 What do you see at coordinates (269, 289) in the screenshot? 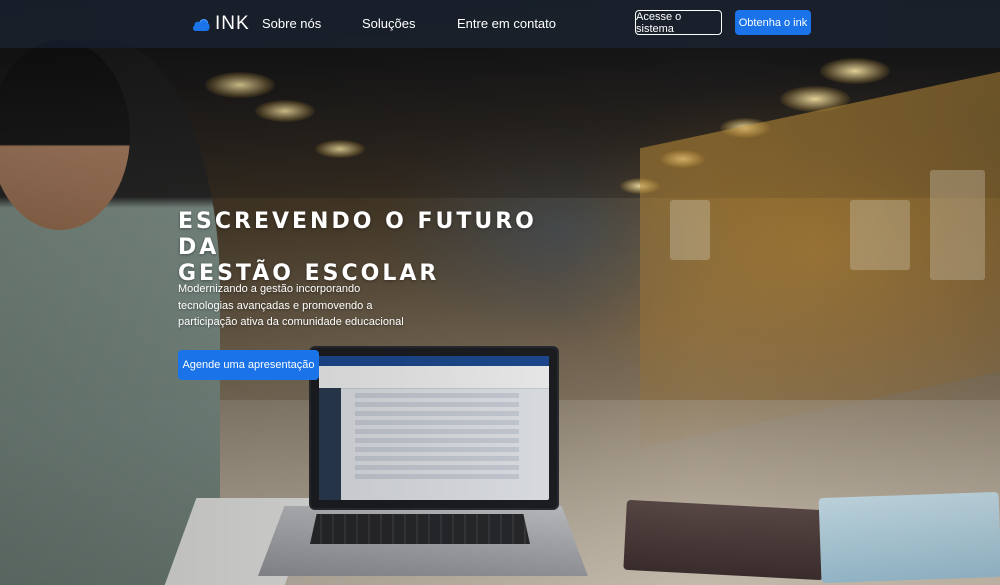
I see `hero-subtitle-line: Modernizando a gestão incorporando` at bounding box center [269, 289].